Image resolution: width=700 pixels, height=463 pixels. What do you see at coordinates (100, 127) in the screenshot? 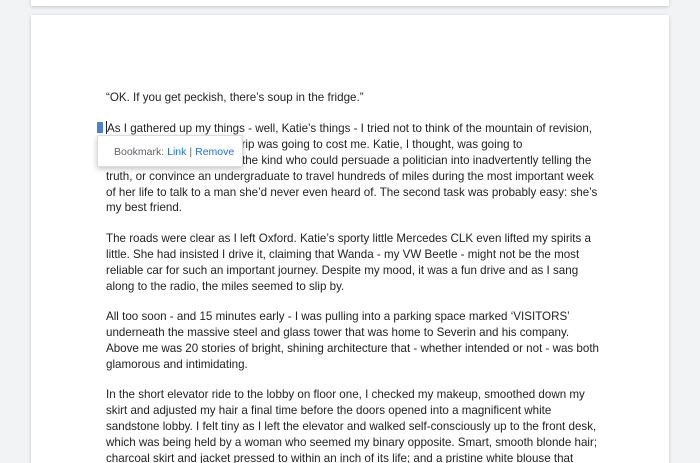
I see `bookmark-icon` at bounding box center [100, 127].